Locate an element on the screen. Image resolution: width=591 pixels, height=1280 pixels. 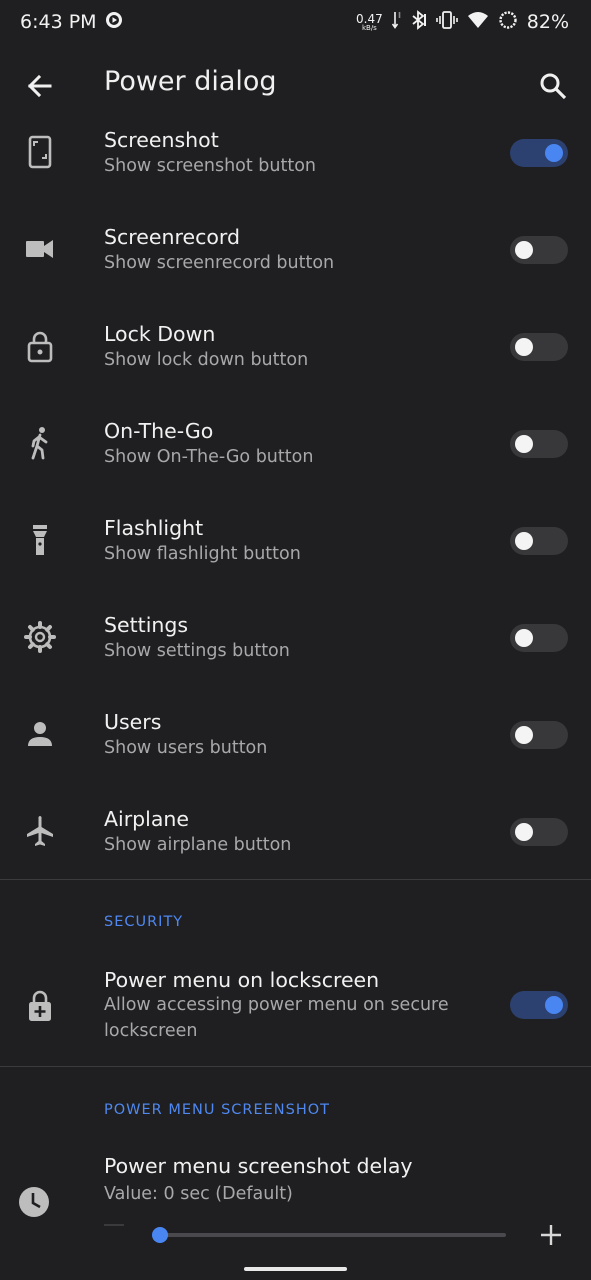
screenshot-toggle is located at coordinates (539, 153).